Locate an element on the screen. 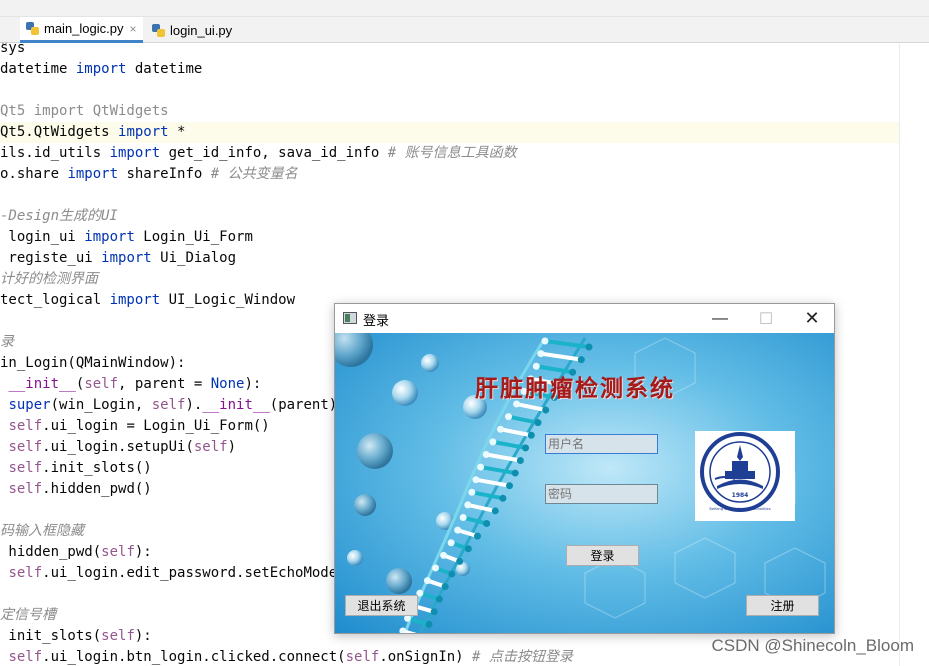 This screenshot has height=666, width=929. code-token: init_slots( is located at coordinates (51, 636).